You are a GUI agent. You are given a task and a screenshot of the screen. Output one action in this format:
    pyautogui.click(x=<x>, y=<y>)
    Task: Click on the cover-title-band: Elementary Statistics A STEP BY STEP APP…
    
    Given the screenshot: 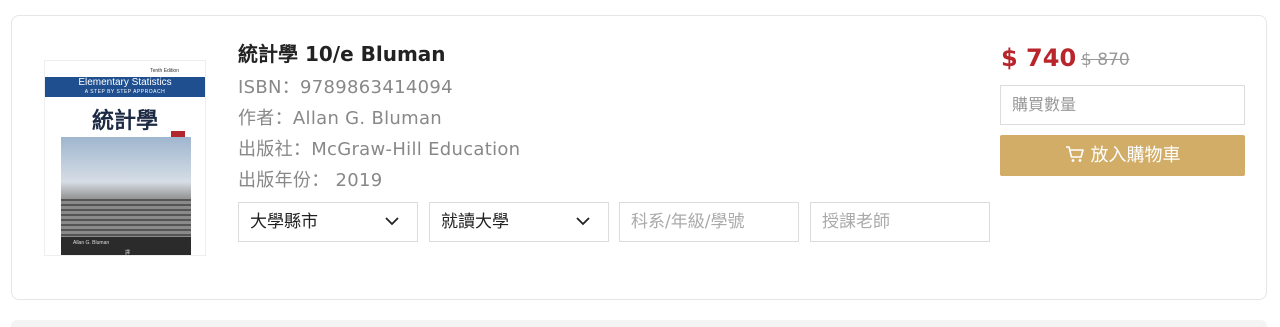 What is the action you would take?
    pyautogui.click(x=125, y=87)
    